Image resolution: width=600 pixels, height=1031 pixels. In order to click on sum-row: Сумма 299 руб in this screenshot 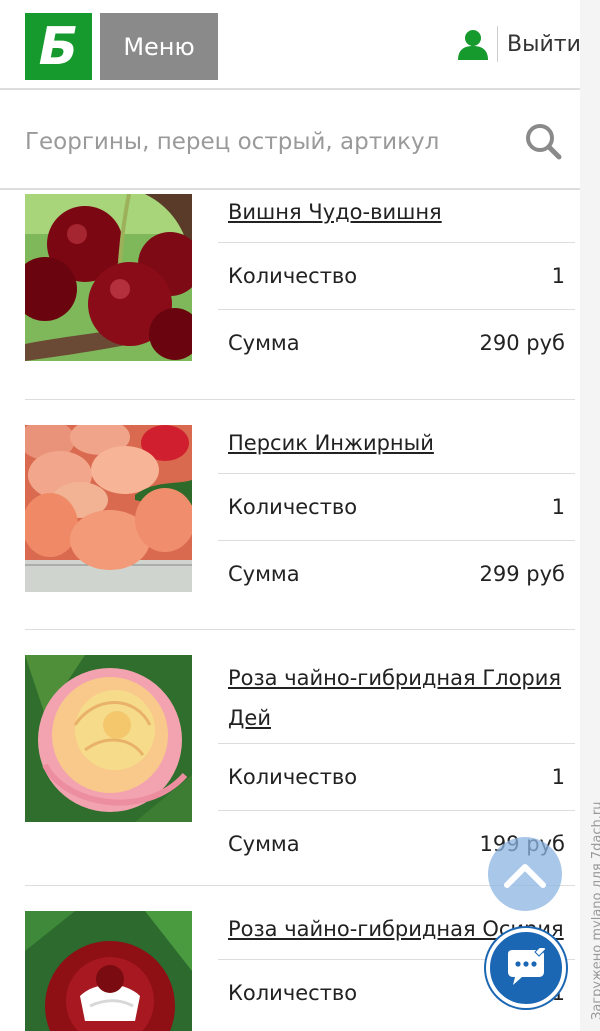, I will do `click(396, 573)`.